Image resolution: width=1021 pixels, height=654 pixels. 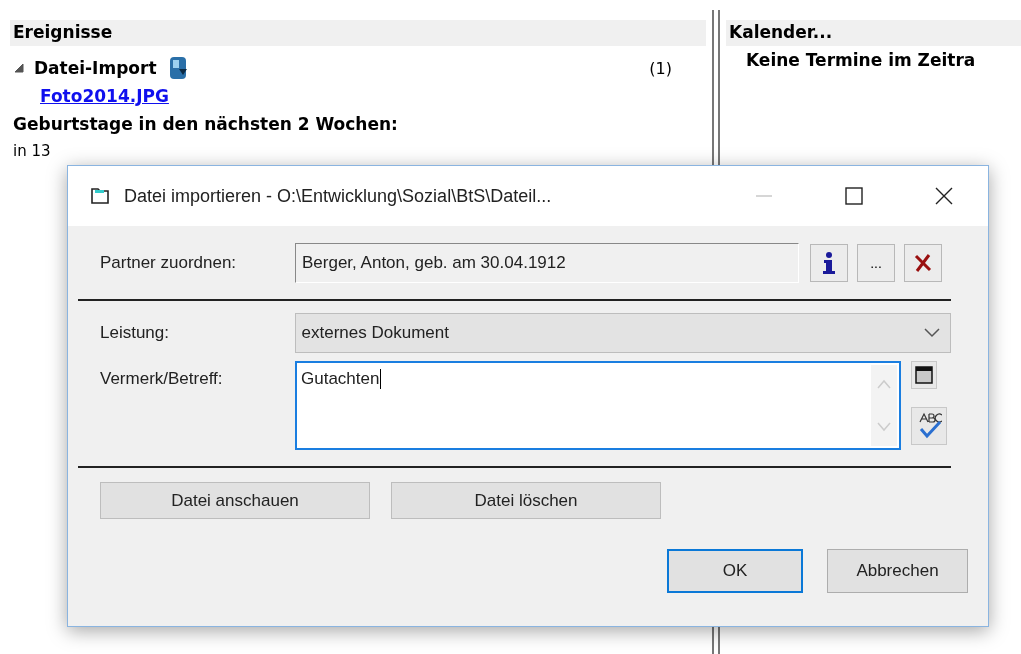 I want to click on cancel-button: Abbrechen, so click(x=897, y=571).